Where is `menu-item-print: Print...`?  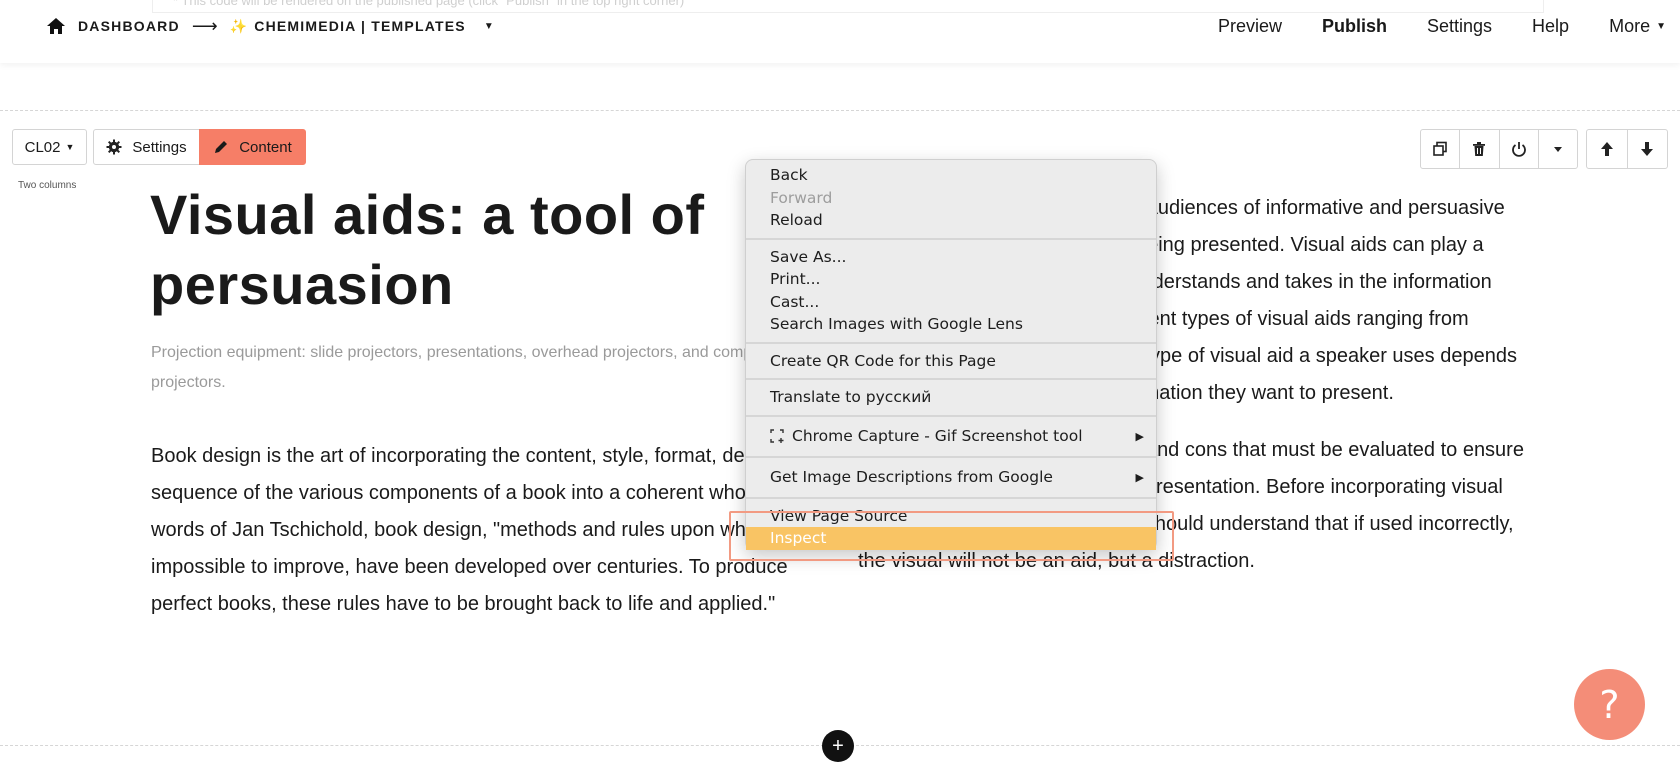 menu-item-print: Print... is located at coordinates (951, 279).